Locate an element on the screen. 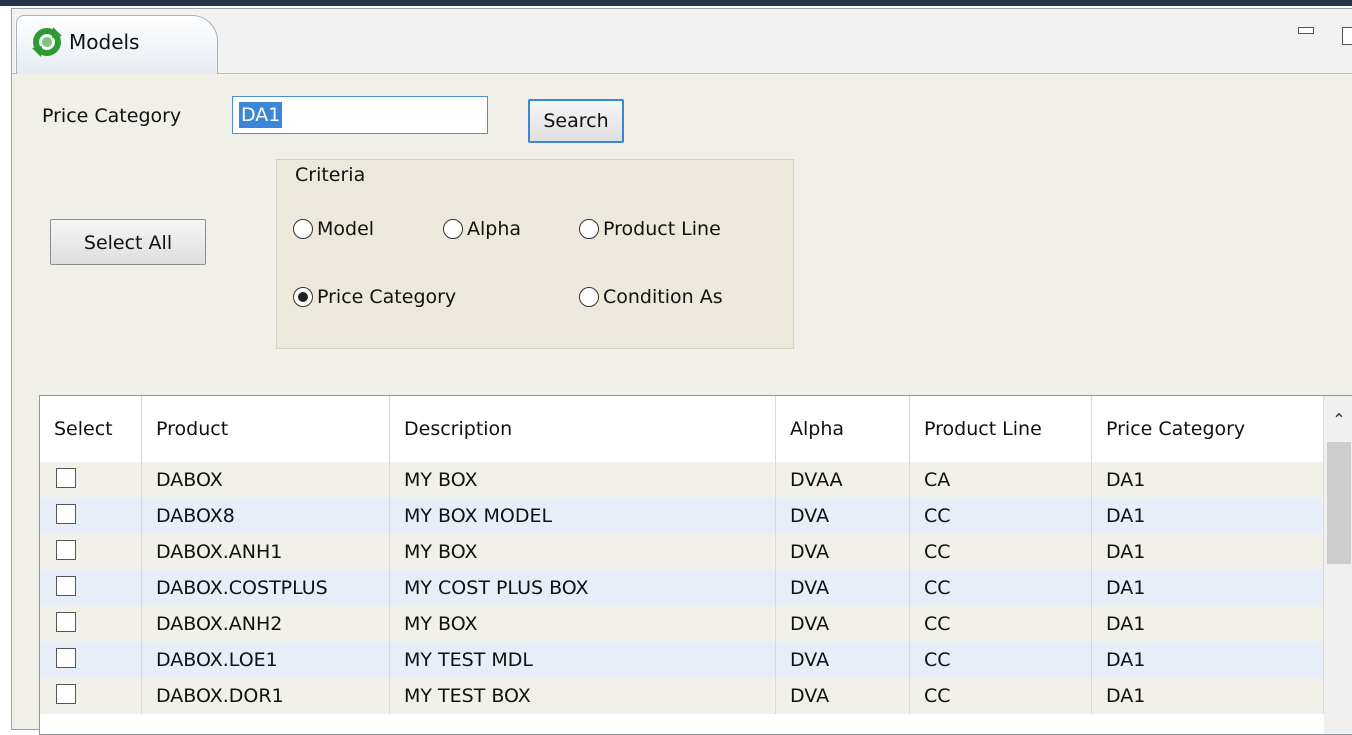 This screenshot has width=1352, height=735. window-top-bar is located at coordinates (676, 3).